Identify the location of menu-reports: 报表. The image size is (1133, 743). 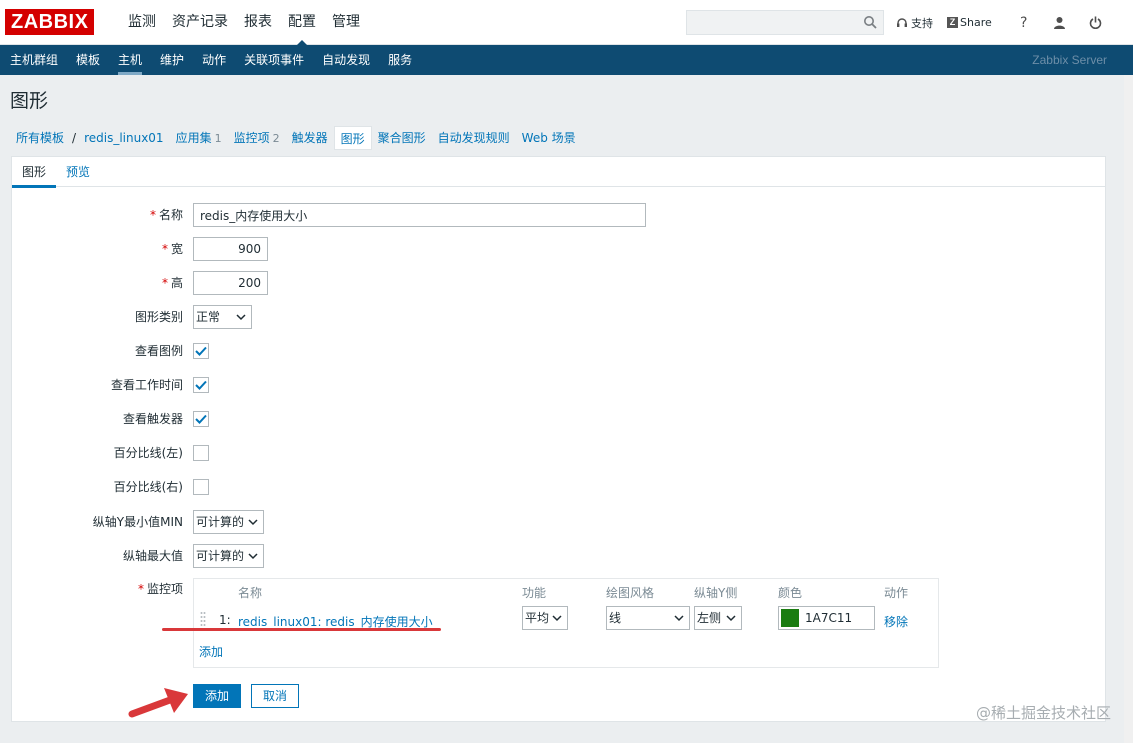
(258, 22).